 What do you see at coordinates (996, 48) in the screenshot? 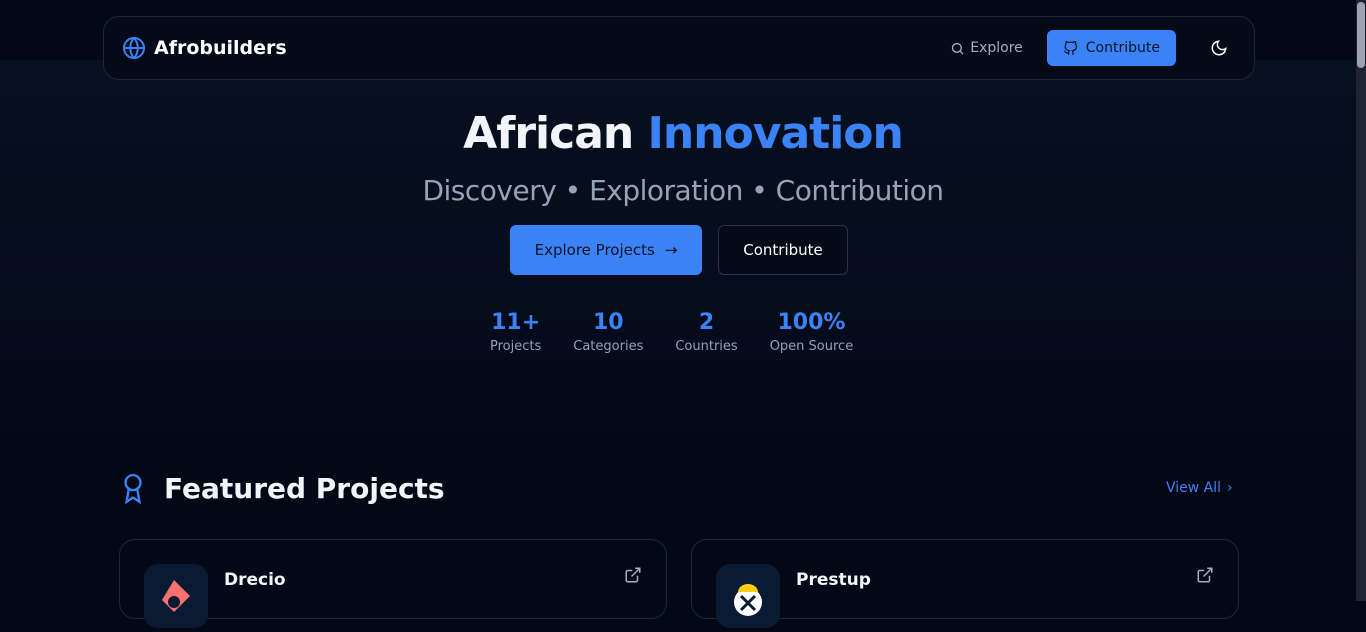
I see `nav-explore-label: Explore` at bounding box center [996, 48].